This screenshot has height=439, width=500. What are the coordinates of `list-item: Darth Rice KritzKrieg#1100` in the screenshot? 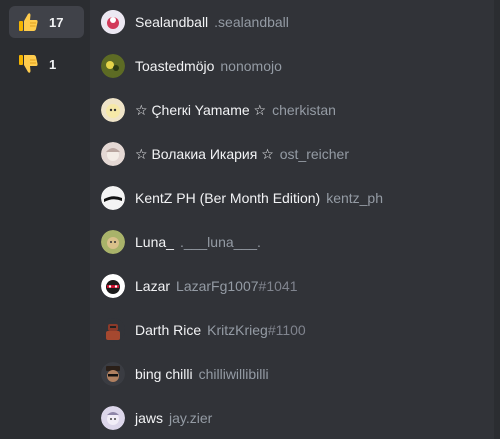 It's located at (295, 330).